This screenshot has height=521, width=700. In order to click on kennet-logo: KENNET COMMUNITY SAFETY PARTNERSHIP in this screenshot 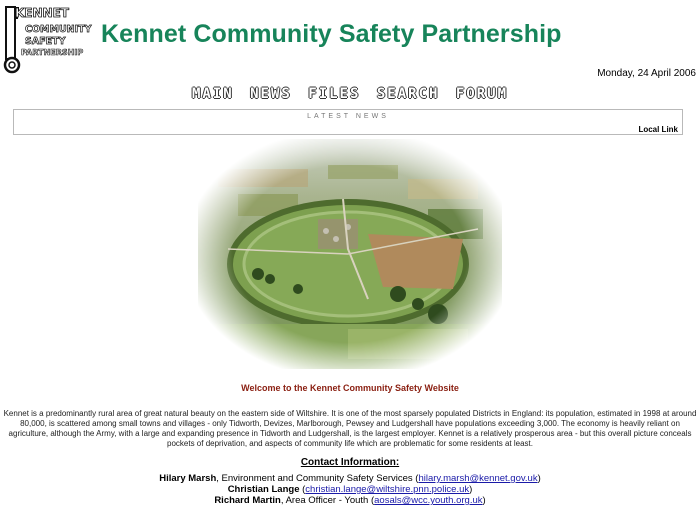, I will do `click(48, 39)`.